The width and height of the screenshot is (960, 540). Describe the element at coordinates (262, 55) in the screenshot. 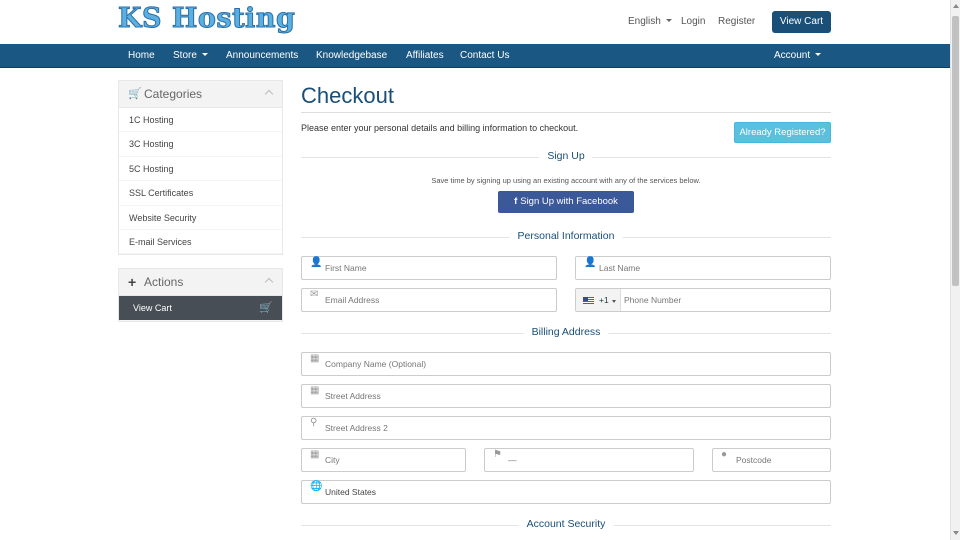

I see `nav-announcements: Announcements` at that location.